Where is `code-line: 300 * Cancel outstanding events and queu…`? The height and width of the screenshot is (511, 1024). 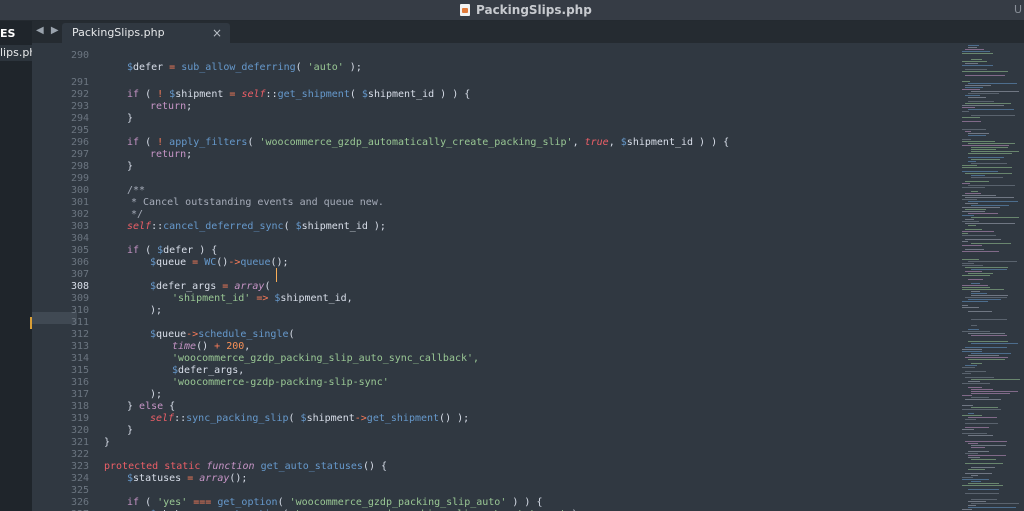 code-line: 300 * Cancel outstanding events and queu… is located at coordinates (480, 190).